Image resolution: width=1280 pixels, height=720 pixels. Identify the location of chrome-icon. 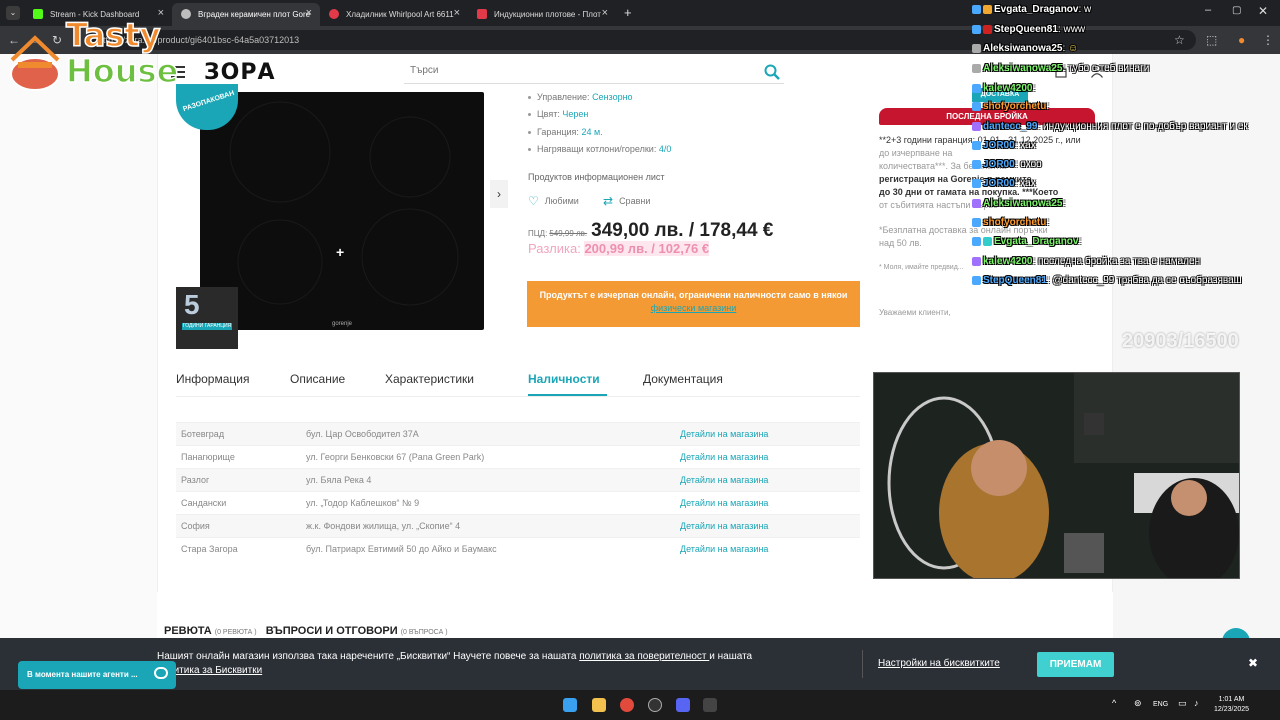
(627, 705).